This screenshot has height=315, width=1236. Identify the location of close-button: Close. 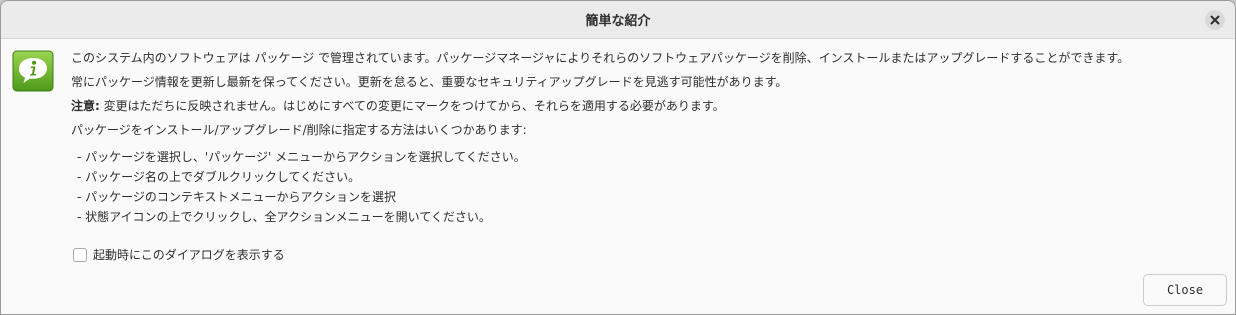
(1185, 290).